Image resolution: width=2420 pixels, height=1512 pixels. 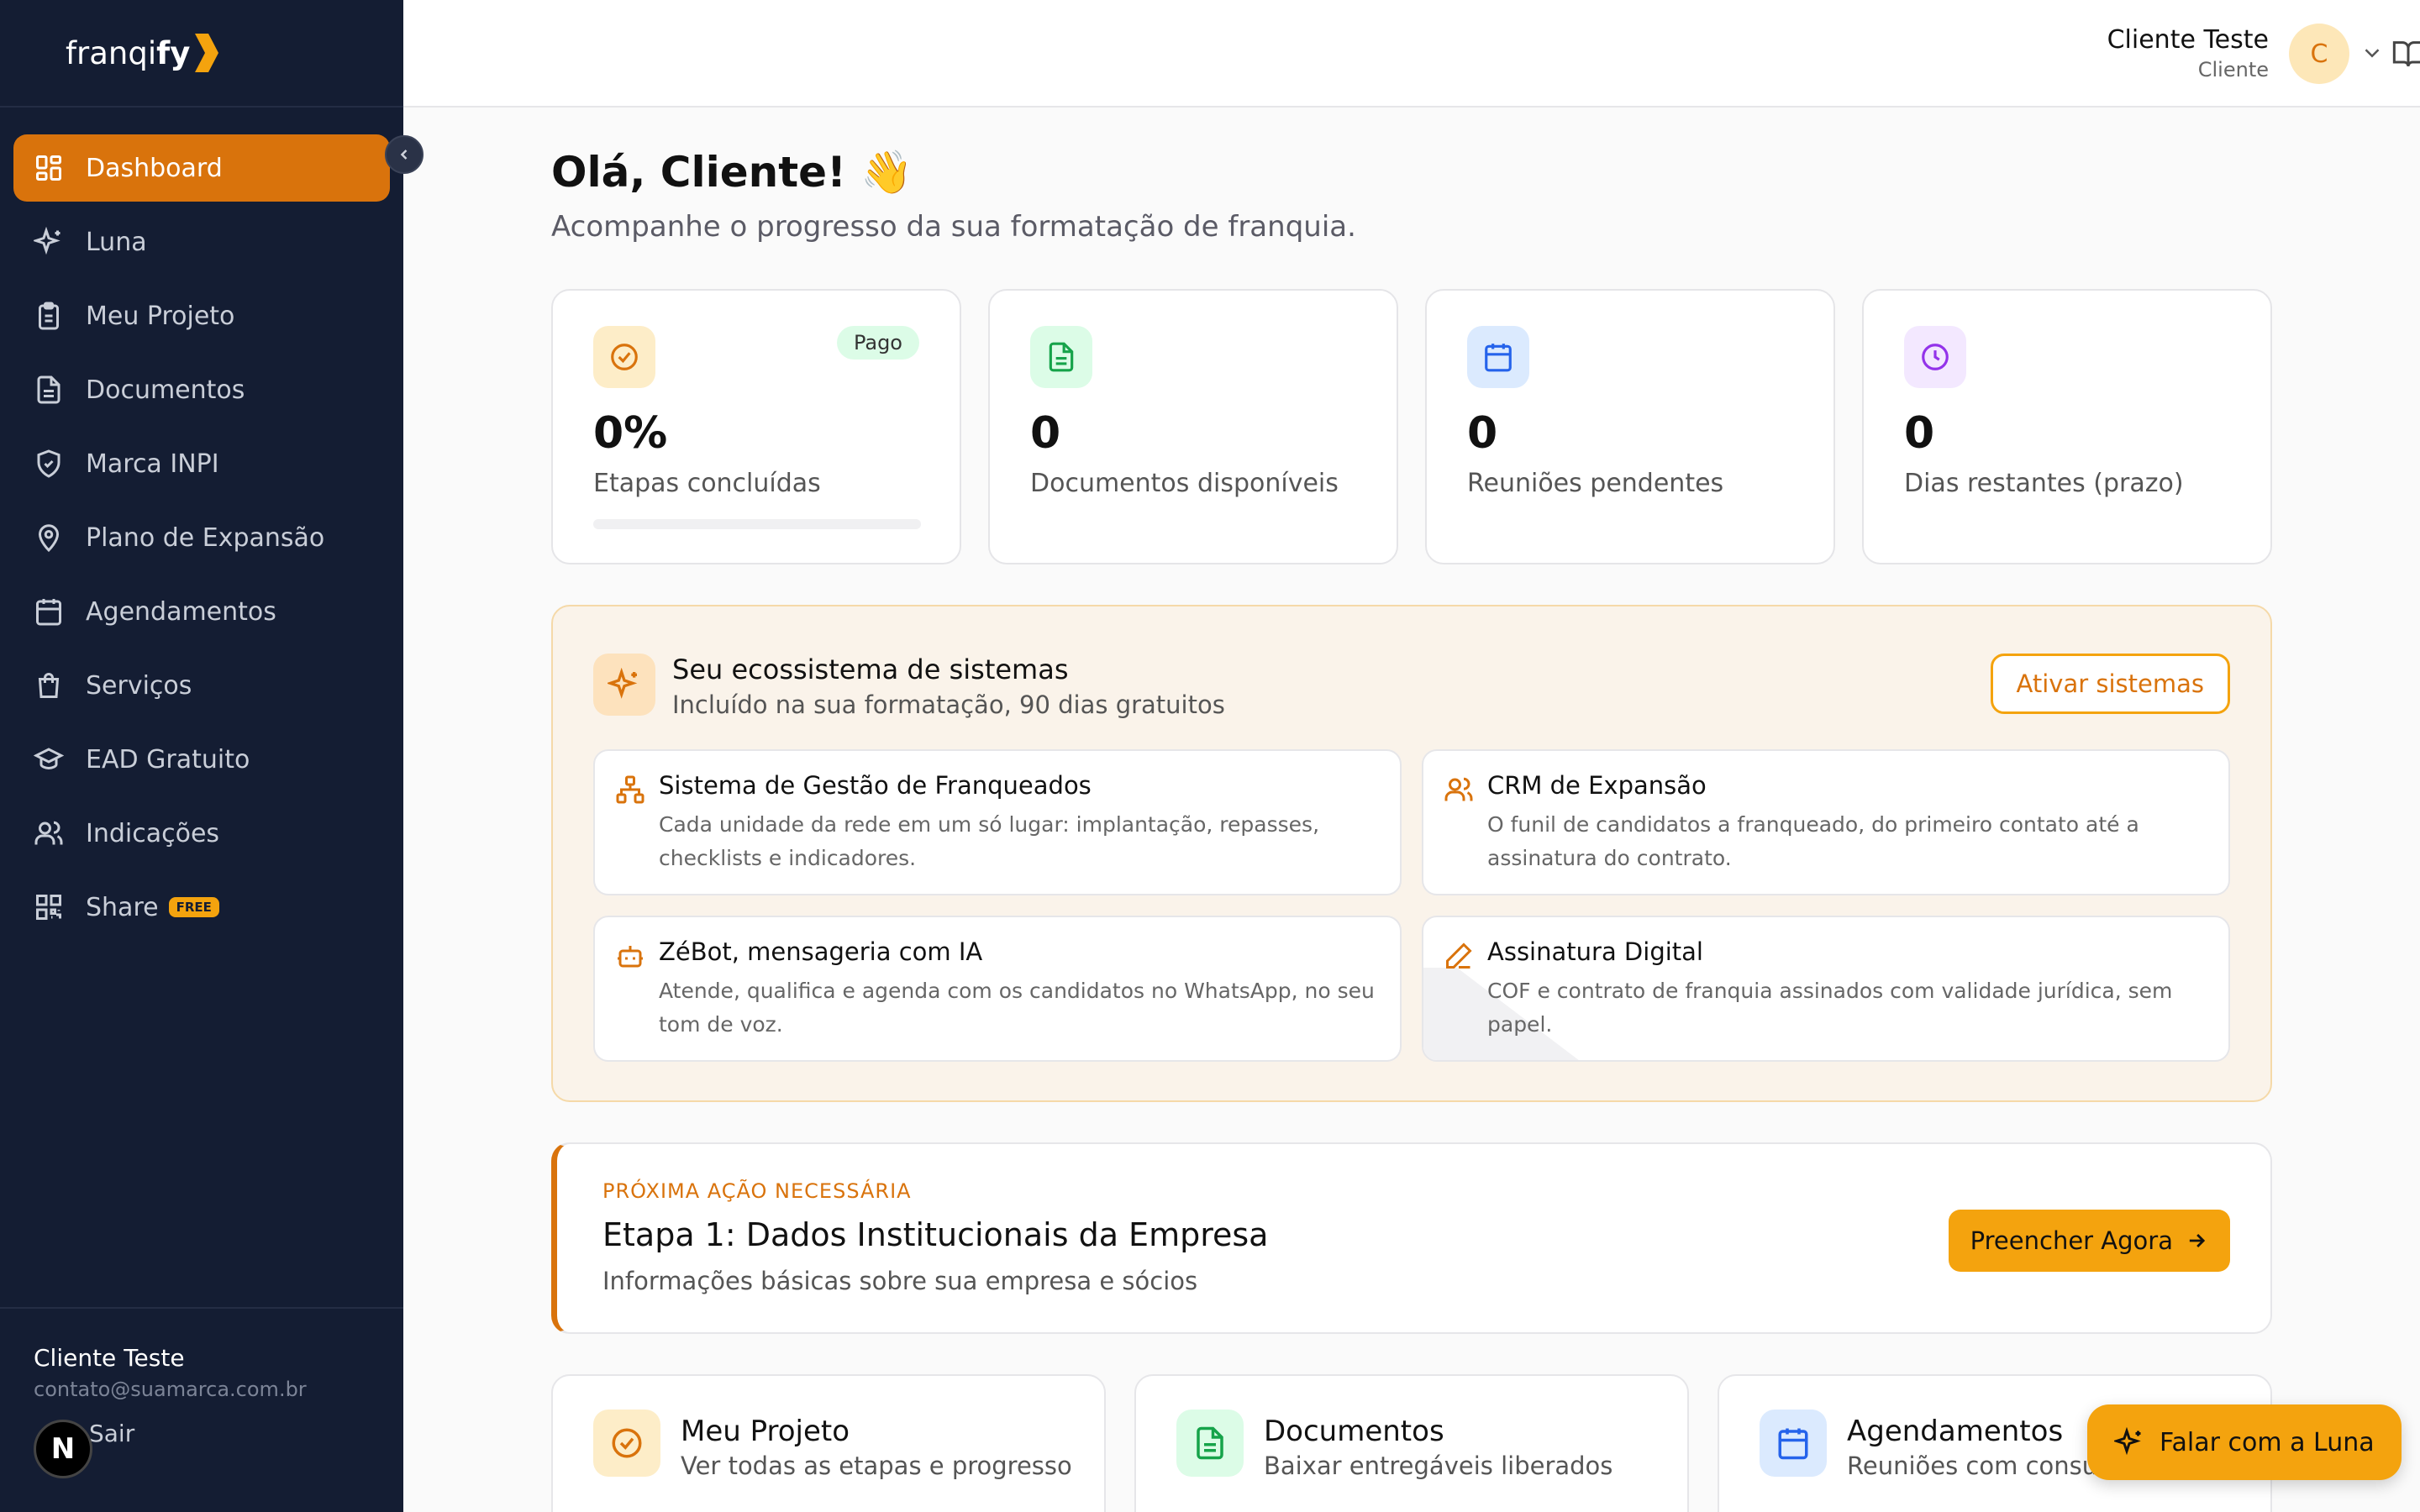 What do you see at coordinates (2319, 54) in the screenshot?
I see `avatar: C` at bounding box center [2319, 54].